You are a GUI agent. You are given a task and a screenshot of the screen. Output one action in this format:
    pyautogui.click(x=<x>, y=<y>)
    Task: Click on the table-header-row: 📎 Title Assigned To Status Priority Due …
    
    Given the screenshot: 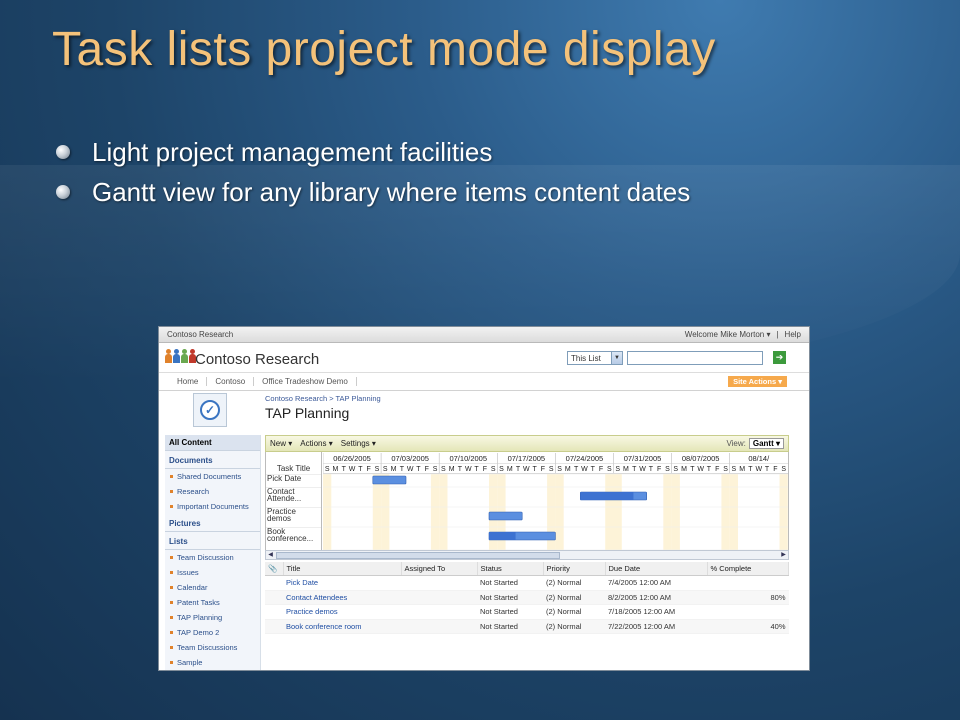 What is the action you would take?
    pyautogui.click(x=527, y=569)
    